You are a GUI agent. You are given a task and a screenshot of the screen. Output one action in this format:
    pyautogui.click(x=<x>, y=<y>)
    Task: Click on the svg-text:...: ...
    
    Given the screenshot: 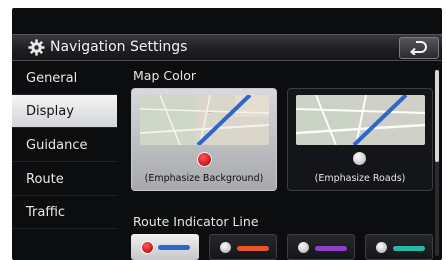 What is the action you would take?
    pyautogui.click(x=210, y=111)
    